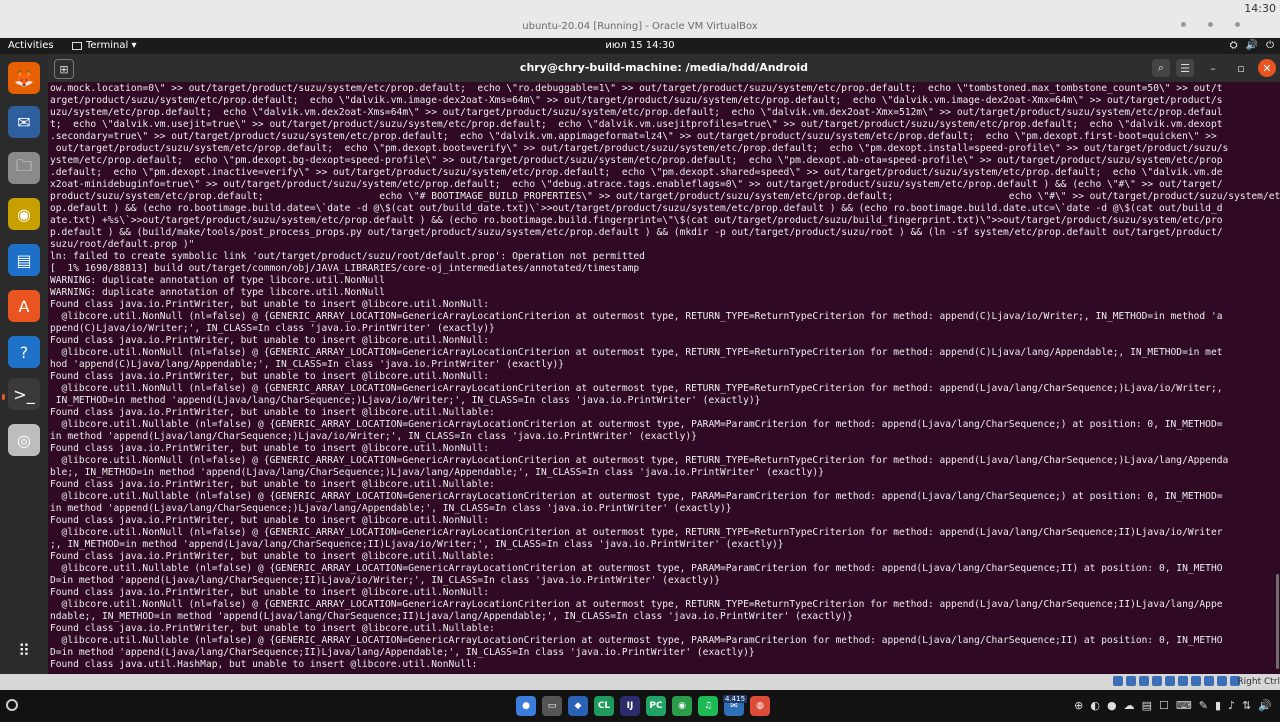 This screenshot has width=1280, height=722. What do you see at coordinates (1213, 68) in the screenshot?
I see `minimize-icon: –` at bounding box center [1213, 68].